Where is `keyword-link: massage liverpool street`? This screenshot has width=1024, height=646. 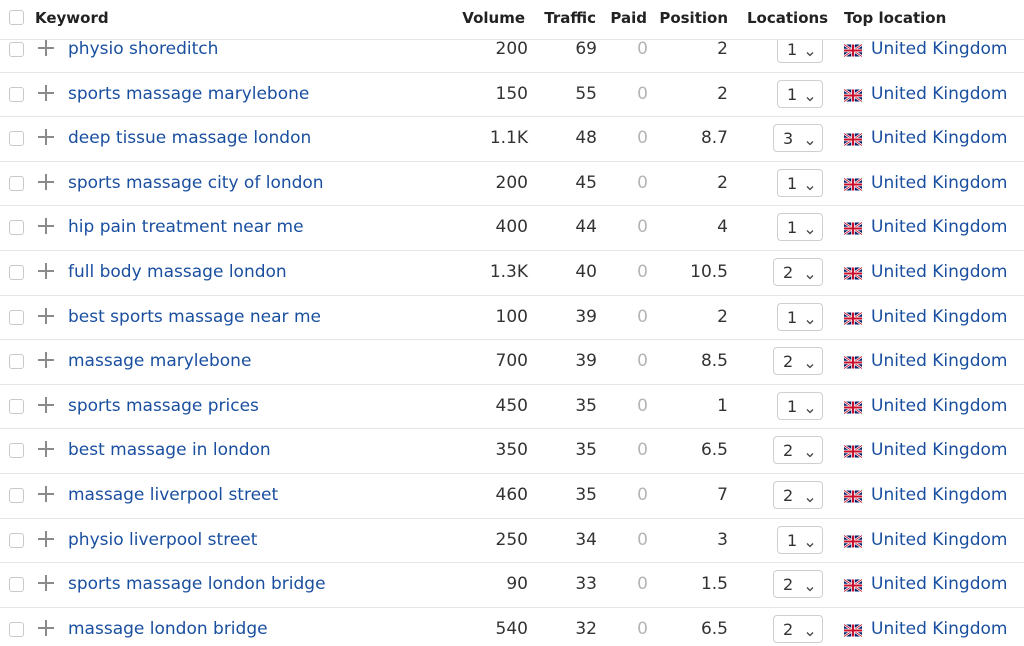
keyword-link: massage liverpool street is located at coordinates (173, 495).